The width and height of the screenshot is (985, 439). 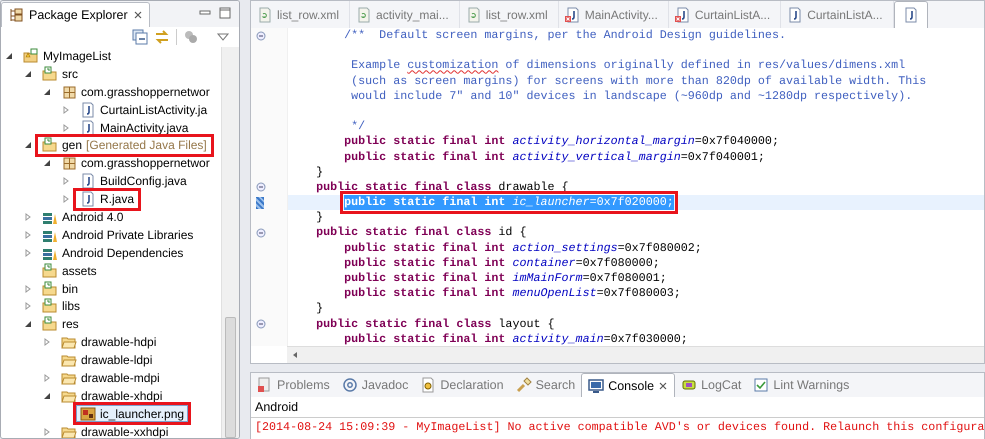 What do you see at coordinates (60, 324) in the screenshot?
I see `tree-item: res` at bounding box center [60, 324].